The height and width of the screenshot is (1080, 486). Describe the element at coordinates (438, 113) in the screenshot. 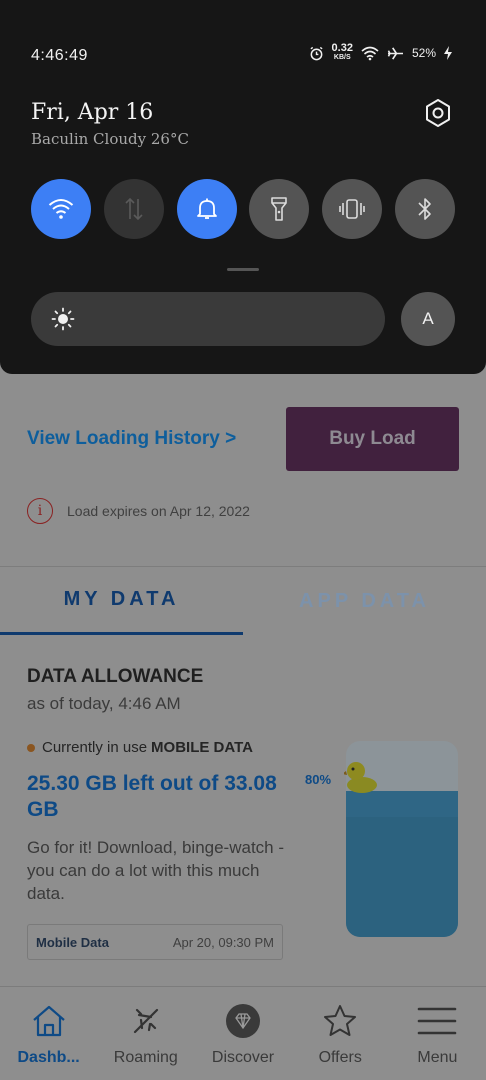

I see `settings-gear-icon` at that location.